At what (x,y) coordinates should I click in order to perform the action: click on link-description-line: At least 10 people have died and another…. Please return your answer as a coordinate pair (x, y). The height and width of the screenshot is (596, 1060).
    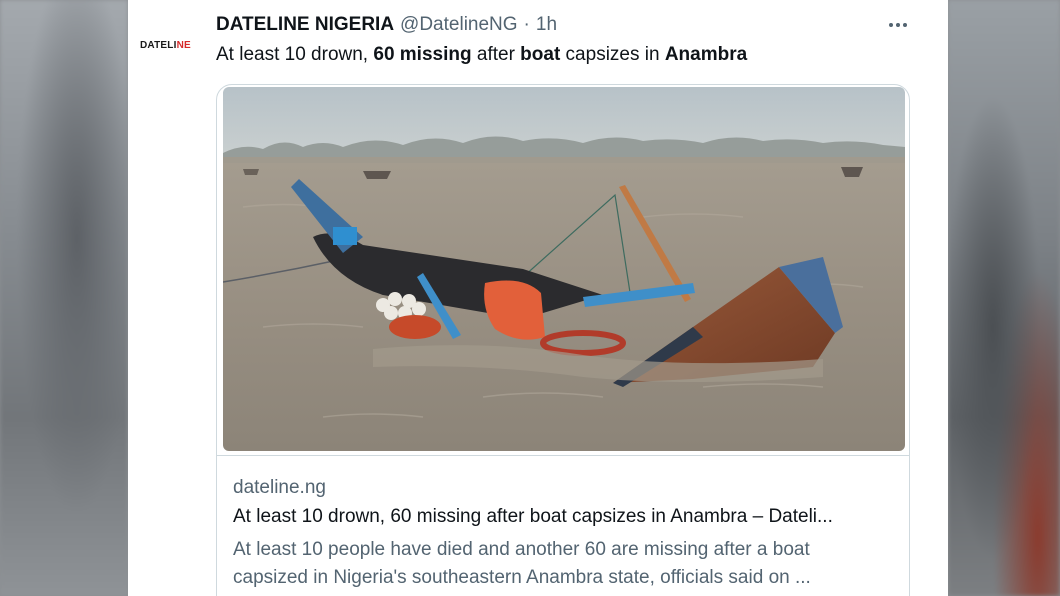
    Looking at the image, I should click on (521, 549).